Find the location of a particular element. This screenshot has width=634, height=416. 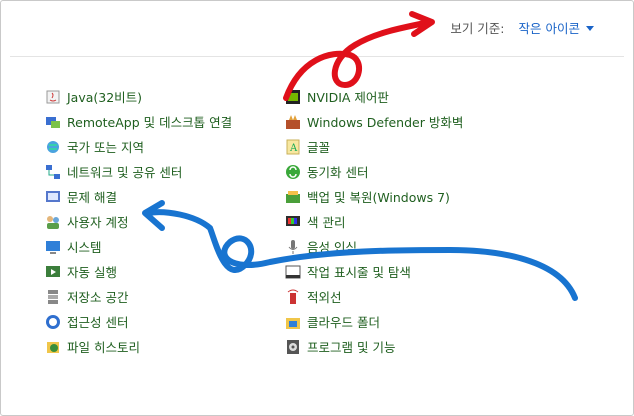

view-by-label: 보기 기준: is located at coordinates (477, 28).